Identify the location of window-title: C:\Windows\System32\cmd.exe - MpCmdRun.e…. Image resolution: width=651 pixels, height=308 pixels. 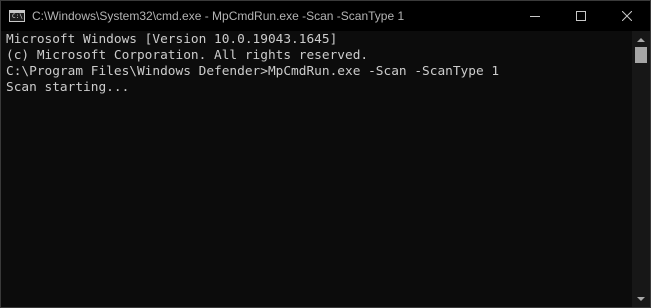
(218, 16).